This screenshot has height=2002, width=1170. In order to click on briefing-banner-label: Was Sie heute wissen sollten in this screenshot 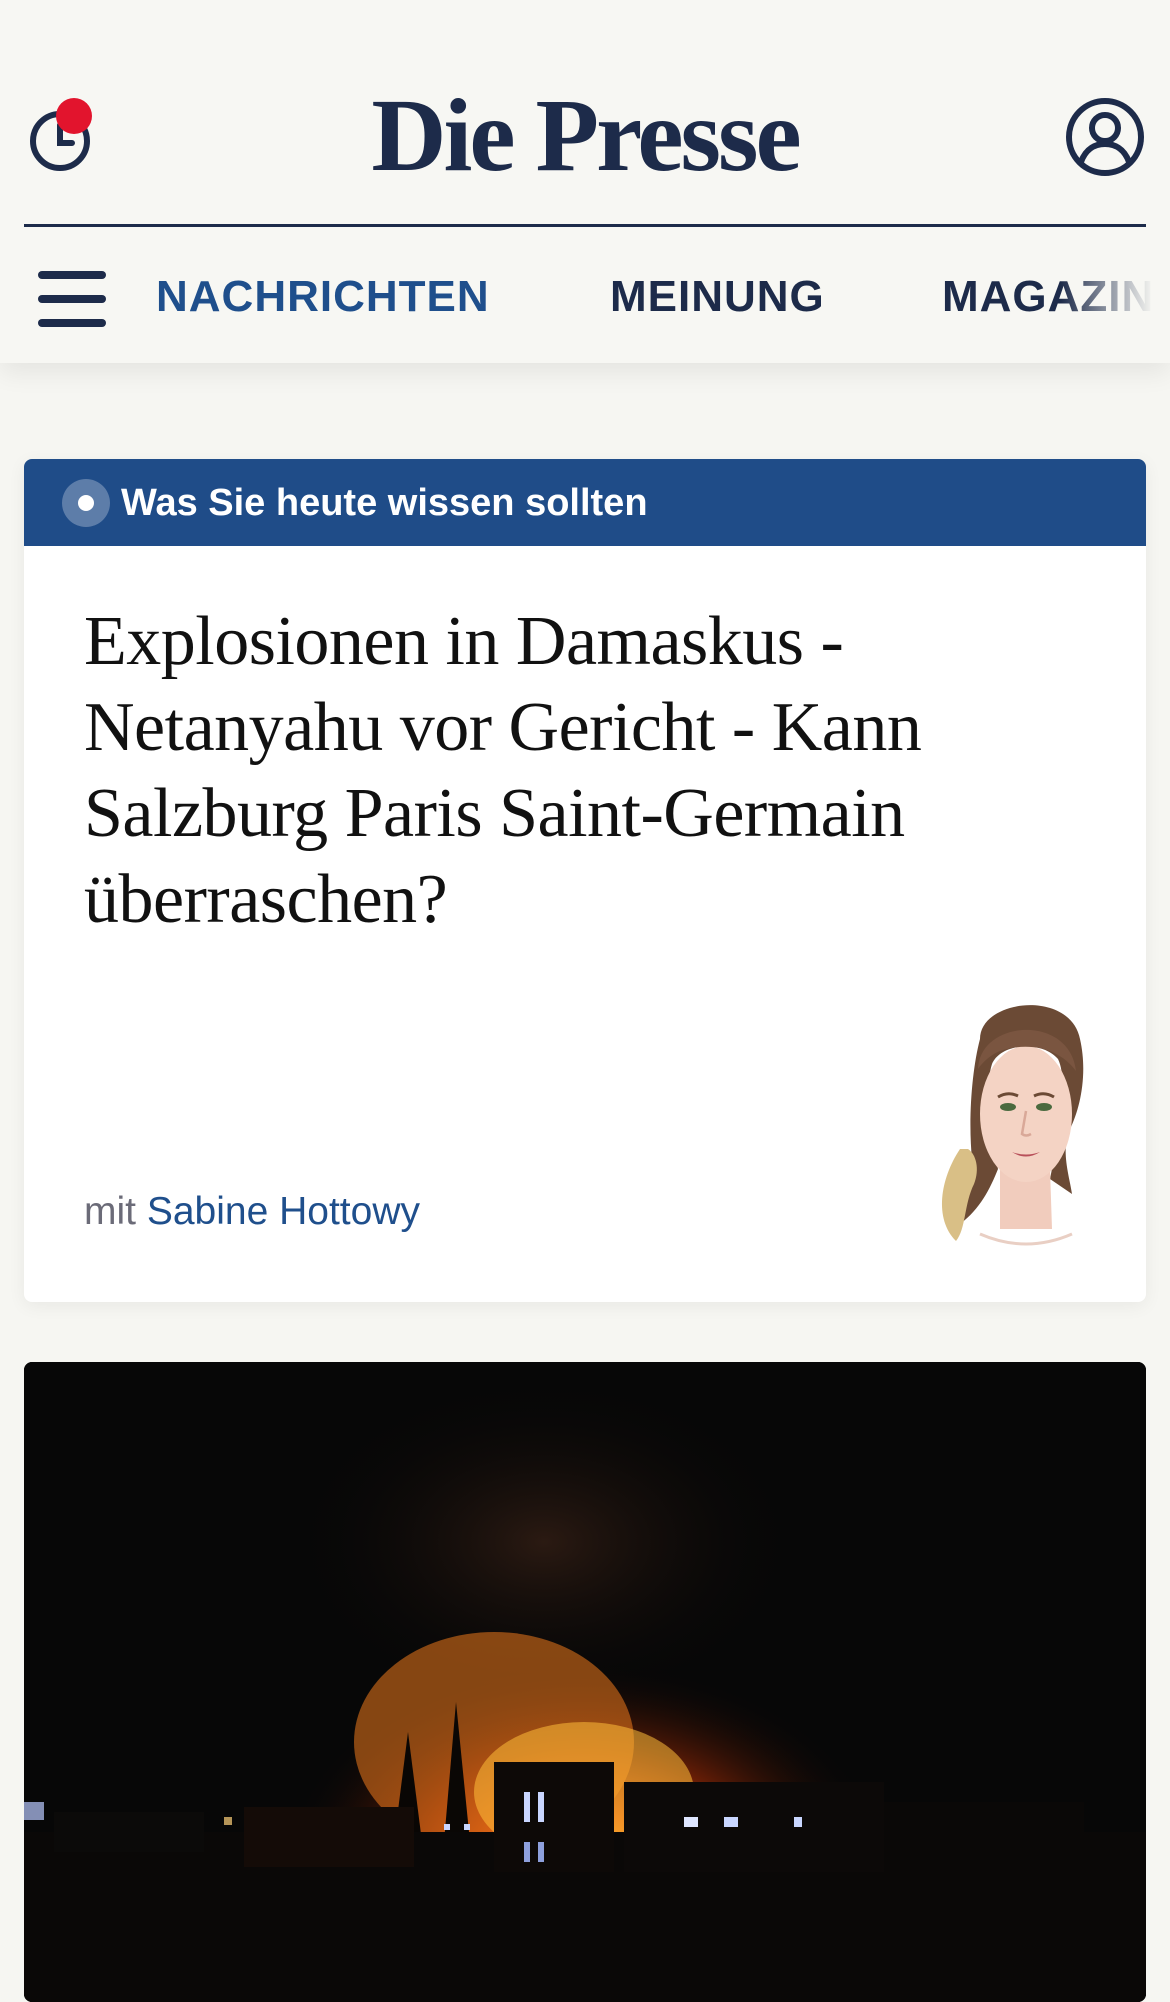, I will do `click(384, 503)`.